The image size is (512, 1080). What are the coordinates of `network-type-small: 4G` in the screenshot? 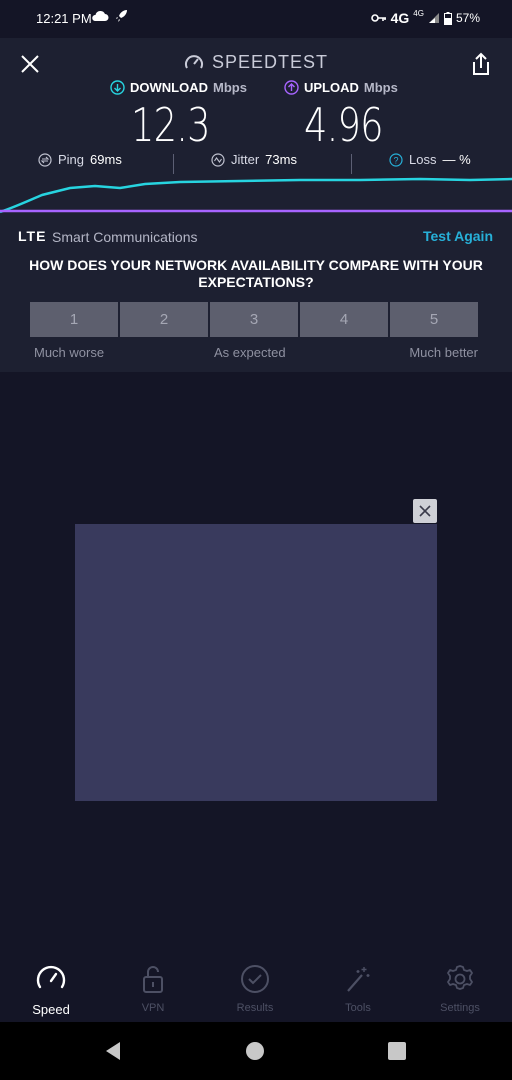 It's located at (418, 13).